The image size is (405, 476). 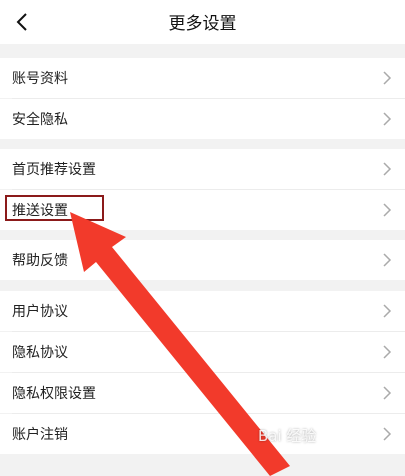 What do you see at coordinates (202, 352) in the screenshot?
I see `settings-item-privacy-agreement: 隐私协议` at bounding box center [202, 352].